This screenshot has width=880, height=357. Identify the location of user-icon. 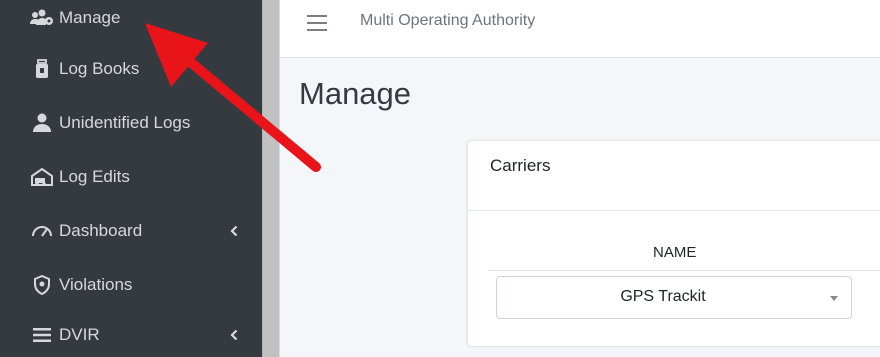
(42, 123).